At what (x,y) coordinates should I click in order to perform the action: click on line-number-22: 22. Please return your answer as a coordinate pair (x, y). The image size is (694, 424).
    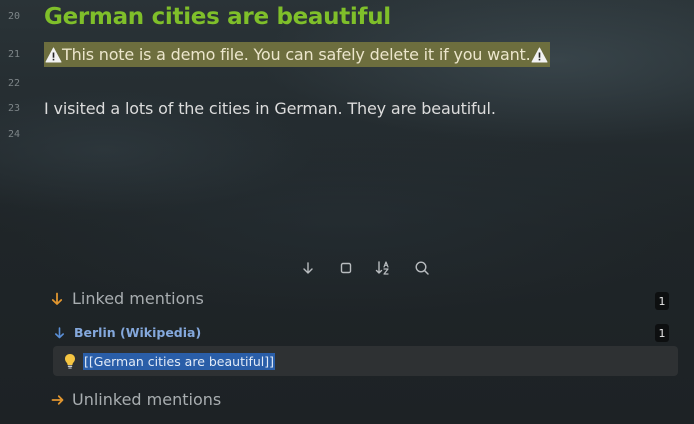
    Looking at the image, I should click on (13, 83).